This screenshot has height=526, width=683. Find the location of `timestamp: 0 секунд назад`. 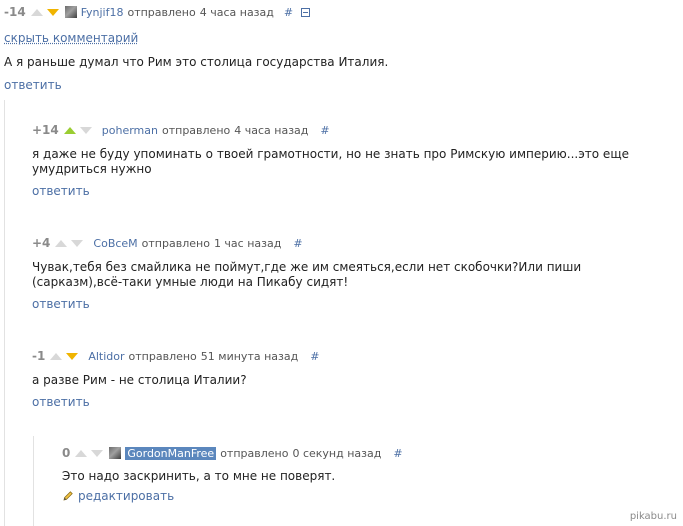

timestamp: 0 секунд назад is located at coordinates (337, 453).